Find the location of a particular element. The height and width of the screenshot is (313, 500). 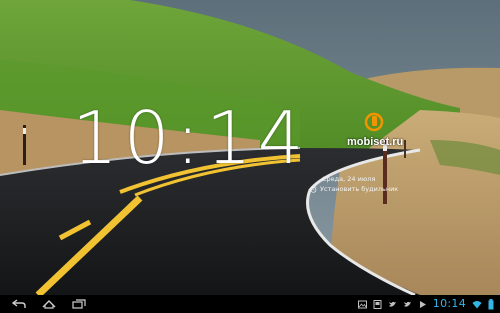

notification-icons is located at coordinates (392, 304).